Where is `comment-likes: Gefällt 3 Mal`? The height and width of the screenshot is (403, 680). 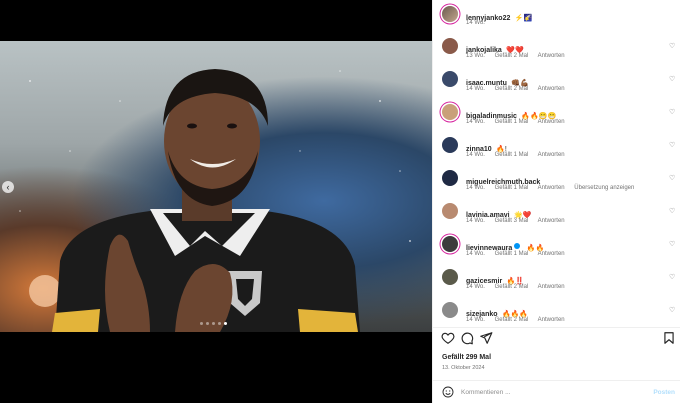
comment-likes: Gefällt 3 Mal is located at coordinates (512, 221).